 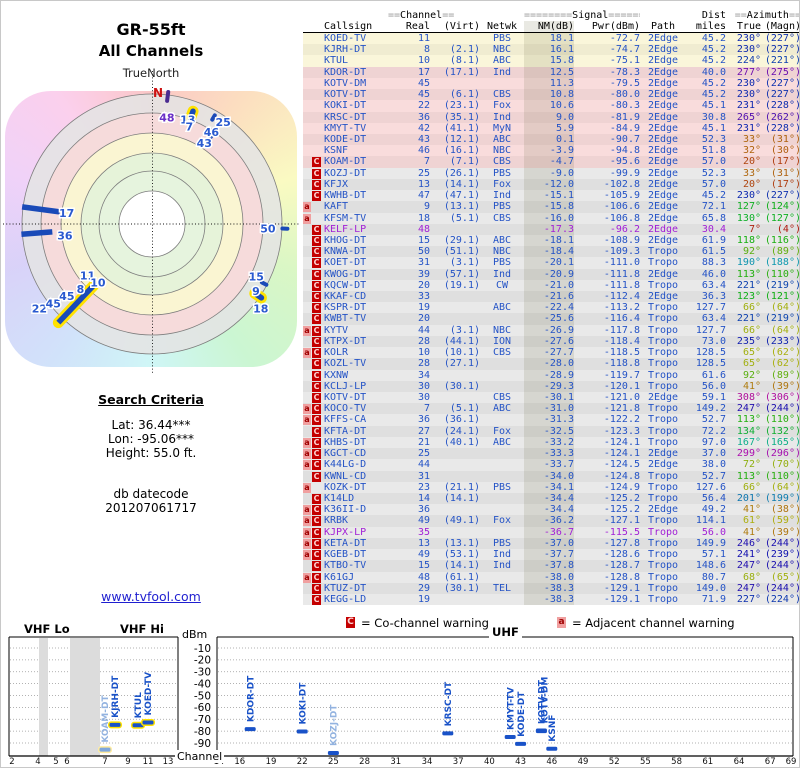 What do you see at coordinates (345, 252) in the screenshot?
I see `cell-callsign: KNWA-DT` at bounding box center [345, 252].